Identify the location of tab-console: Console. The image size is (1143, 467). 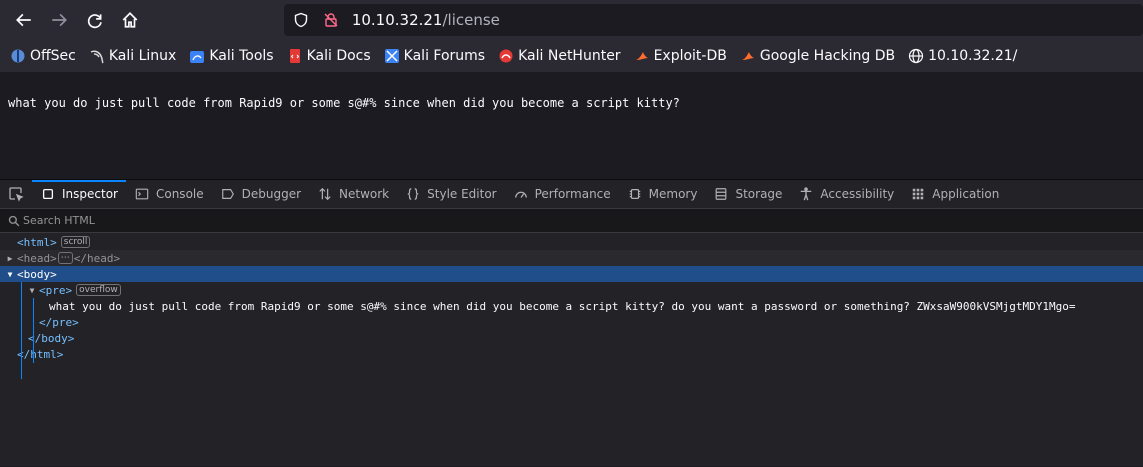
(169, 194).